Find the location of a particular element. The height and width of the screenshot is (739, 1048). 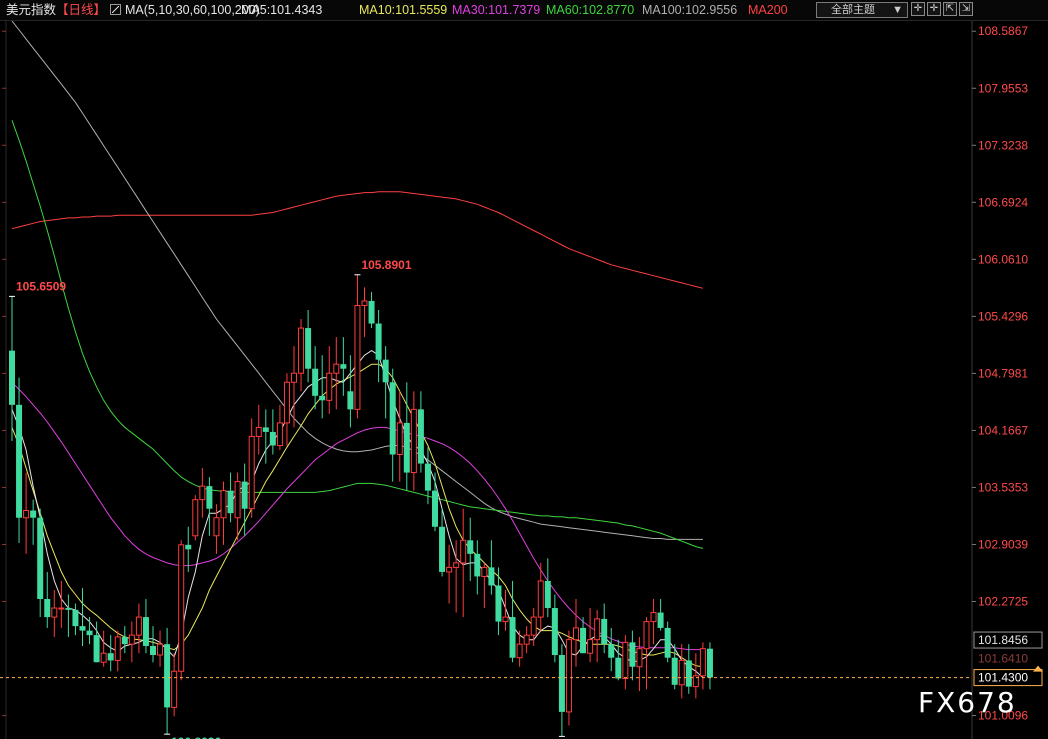

y-tick-label: 103.5353 is located at coordinates (1003, 487).